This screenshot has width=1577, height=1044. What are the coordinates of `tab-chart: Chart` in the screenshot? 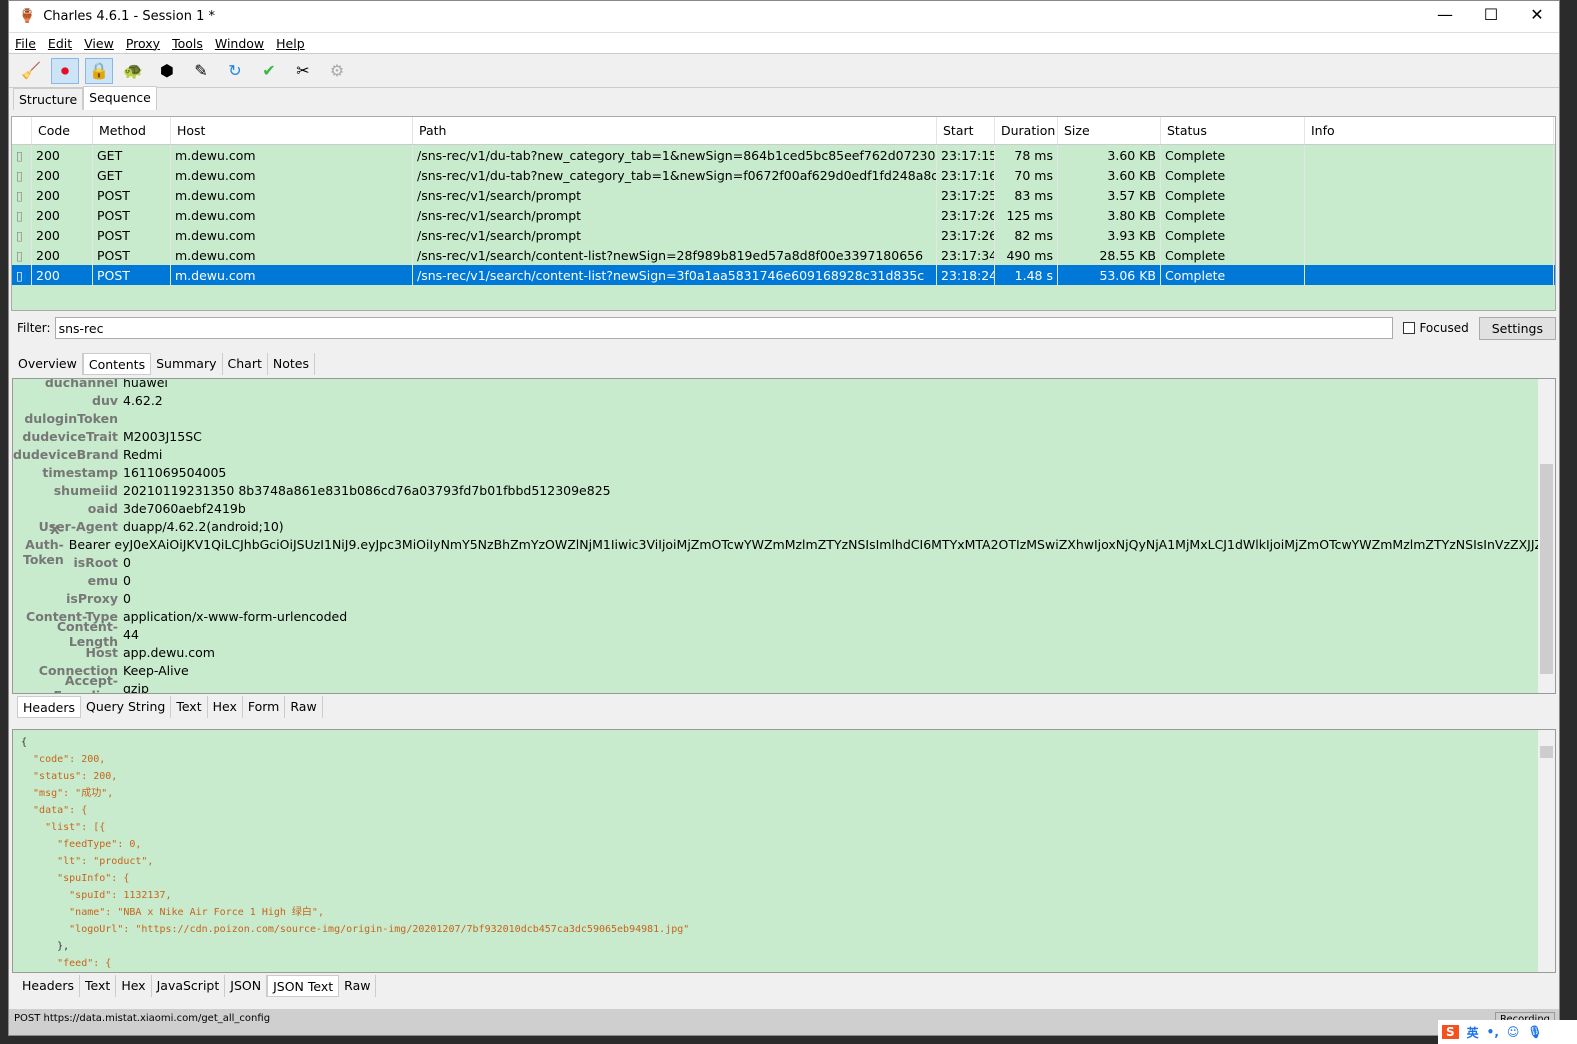 It's located at (245, 364).